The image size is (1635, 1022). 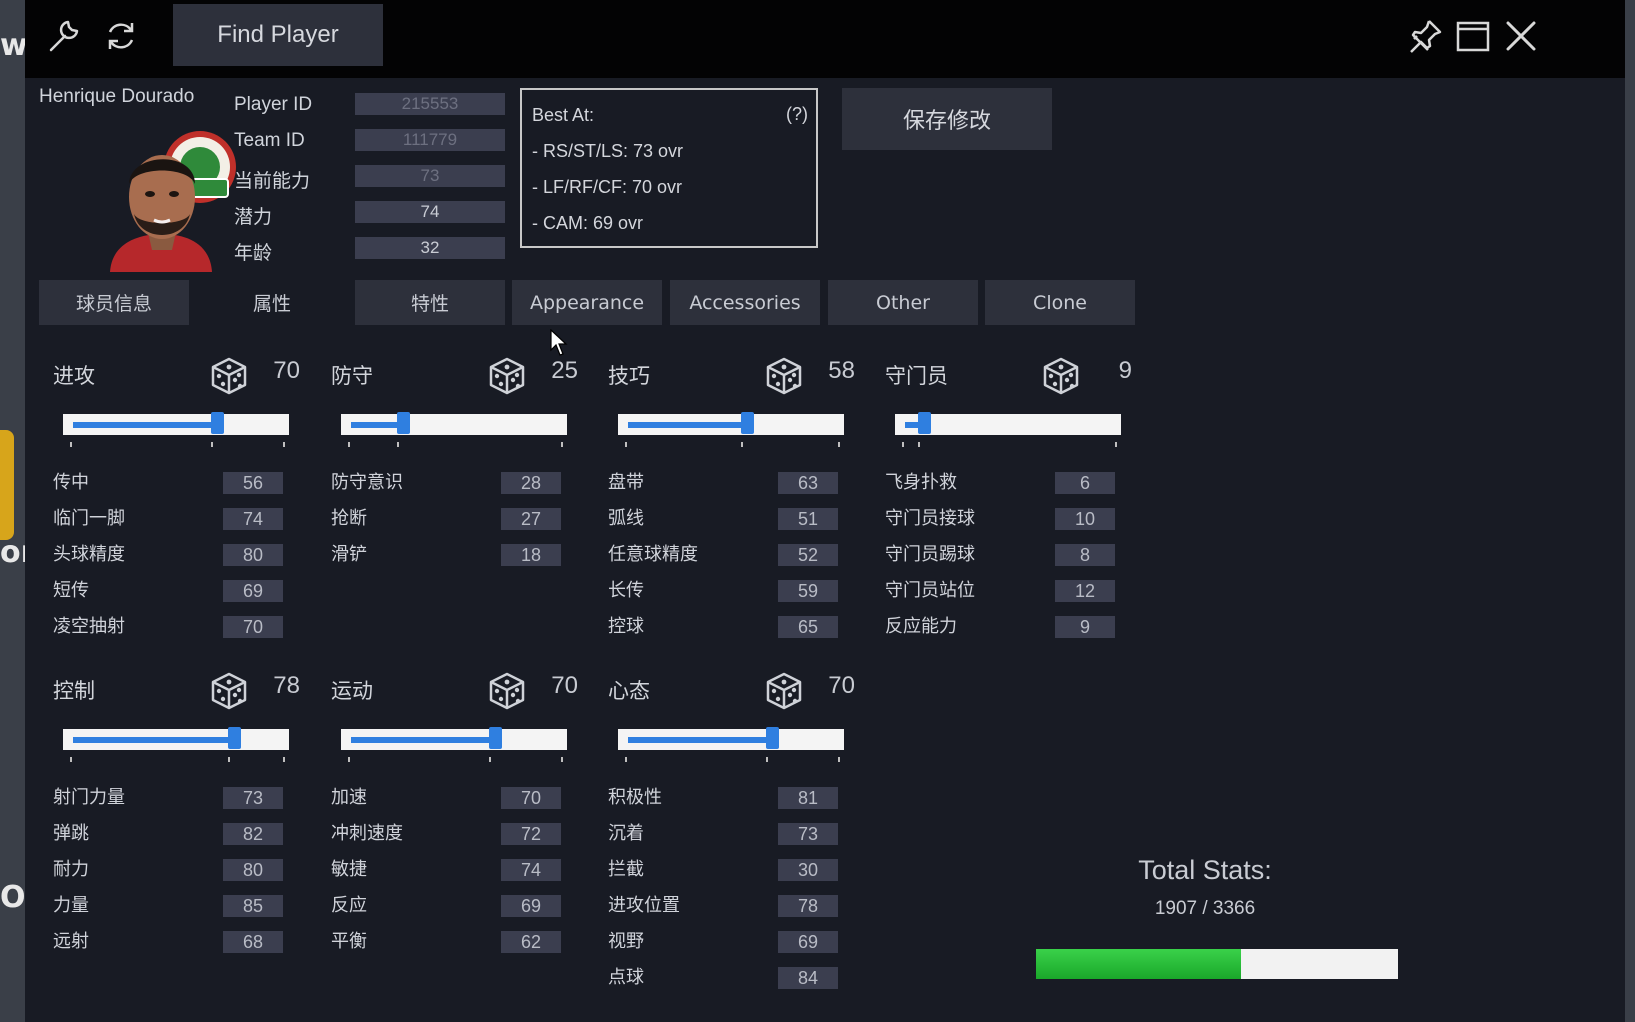 What do you see at coordinates (430, 104) in the screenshot?
I see `player-id-field: 215553` at bounding box center [430, 104].